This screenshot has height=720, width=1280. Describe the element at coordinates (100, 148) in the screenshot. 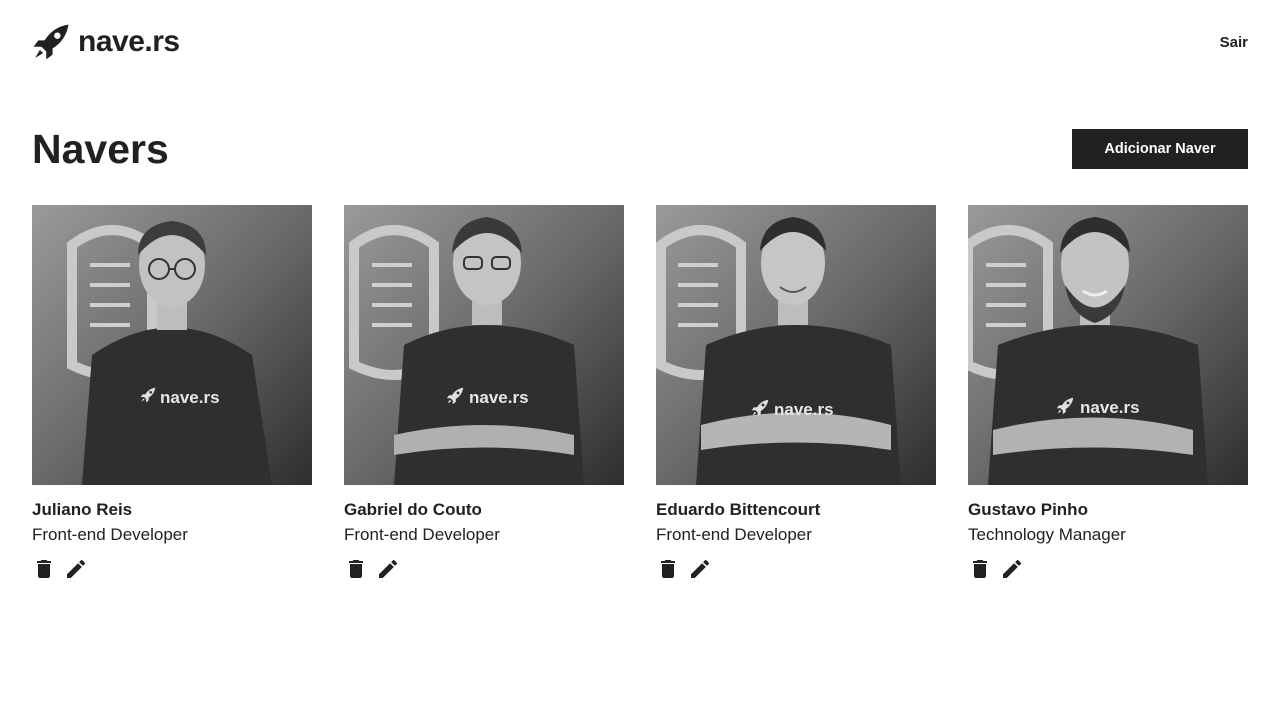

I see `page-title: Navers` at that location.